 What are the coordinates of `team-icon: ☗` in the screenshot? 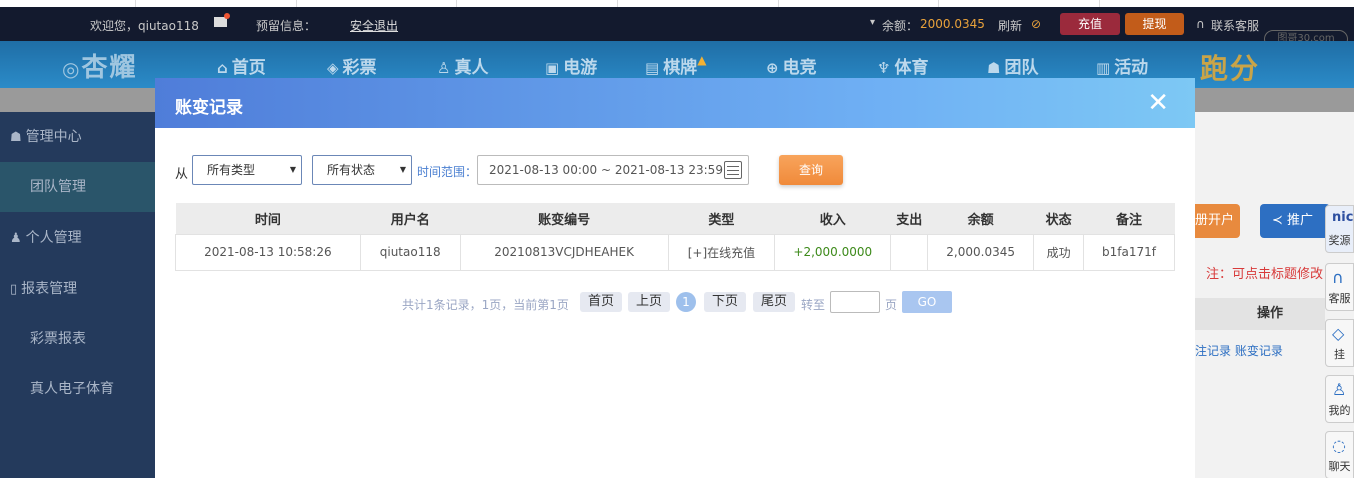 It's located at (994, 68).